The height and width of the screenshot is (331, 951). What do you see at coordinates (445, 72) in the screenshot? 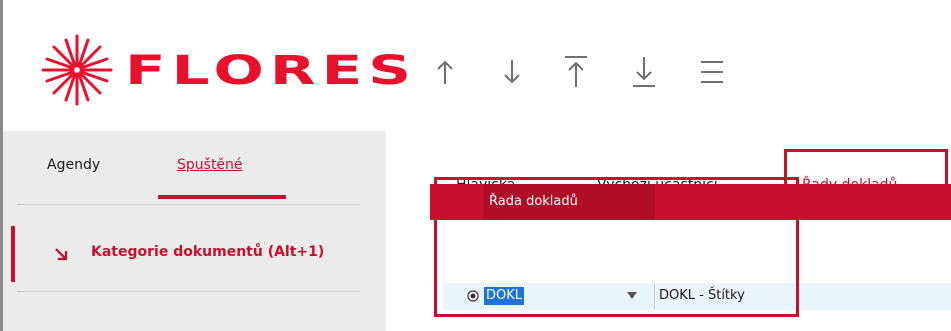
I see `arrow-up-icon` at bounding box center [445, 72].